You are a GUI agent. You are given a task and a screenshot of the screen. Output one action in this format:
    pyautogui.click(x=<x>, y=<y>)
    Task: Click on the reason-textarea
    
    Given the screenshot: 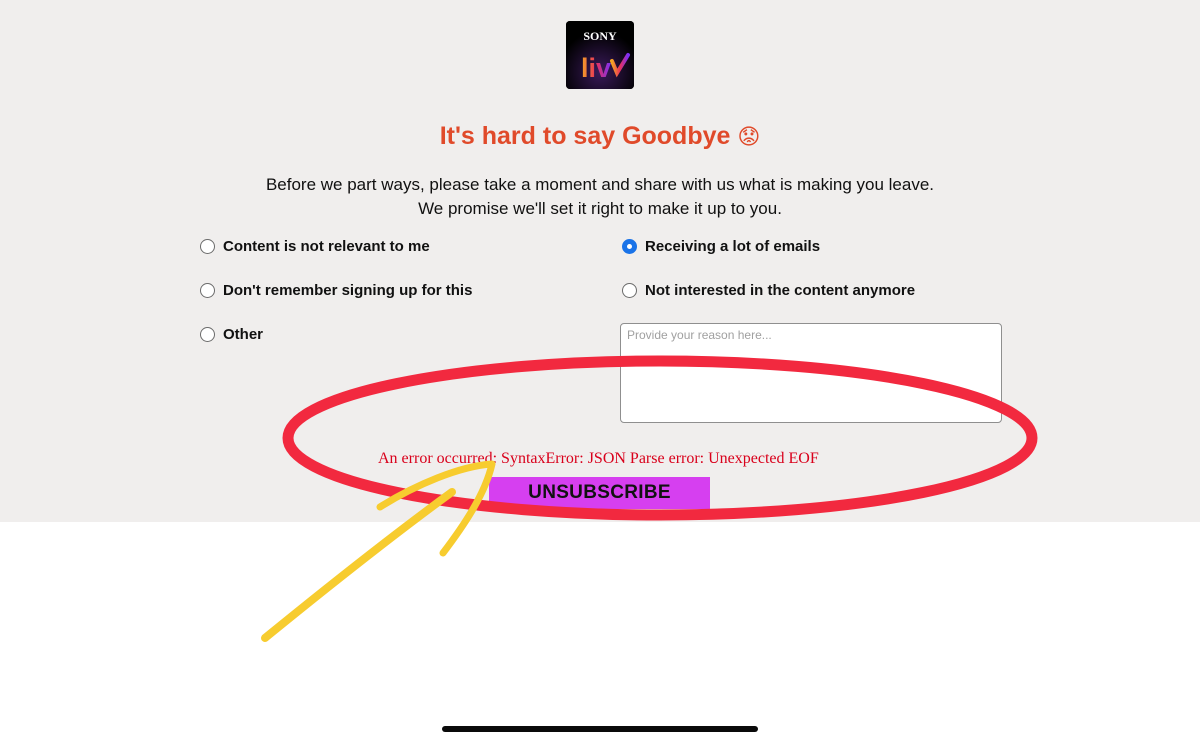 What is the action you would take?
    pyautogui.click(x=811, y=373)
    